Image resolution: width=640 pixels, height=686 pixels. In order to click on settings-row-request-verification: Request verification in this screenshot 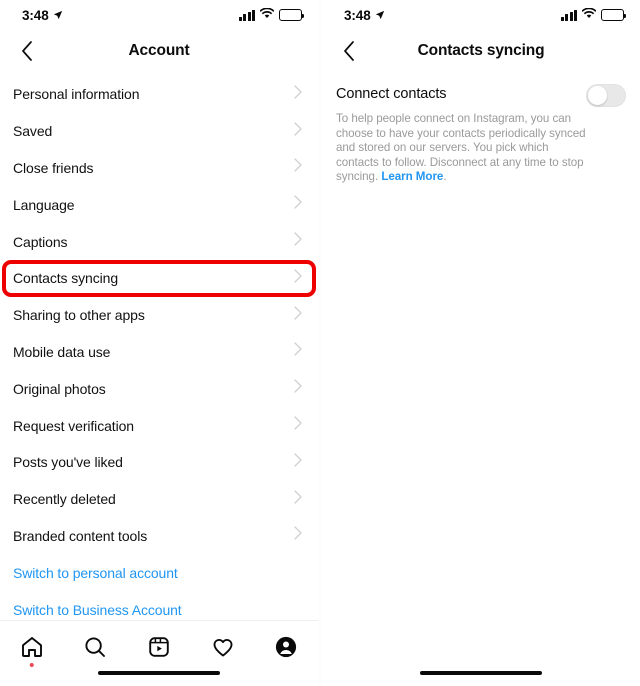, I will do `click(159, 425)`.